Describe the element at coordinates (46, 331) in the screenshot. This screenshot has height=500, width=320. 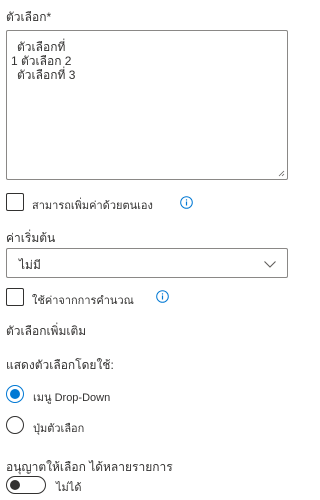
I see `more-options-heading: ตัวเลือกเพิ่มเติม` at that location.